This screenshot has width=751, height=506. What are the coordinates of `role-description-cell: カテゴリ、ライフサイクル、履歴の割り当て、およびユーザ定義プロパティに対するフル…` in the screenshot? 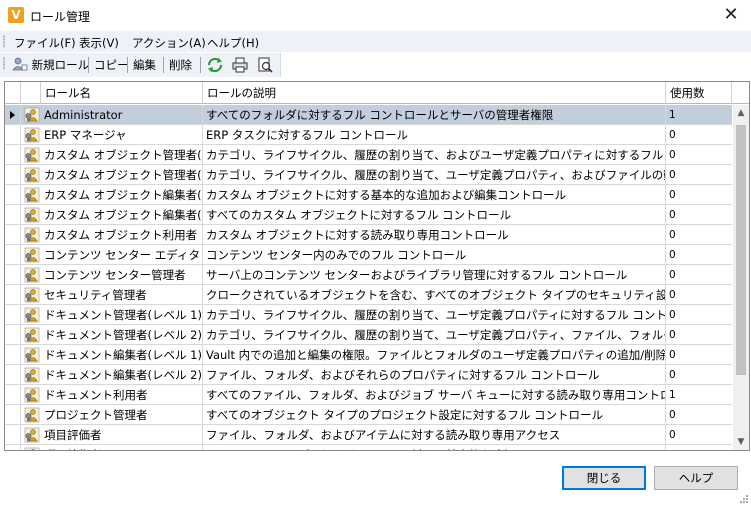 It's located at (434, 155).